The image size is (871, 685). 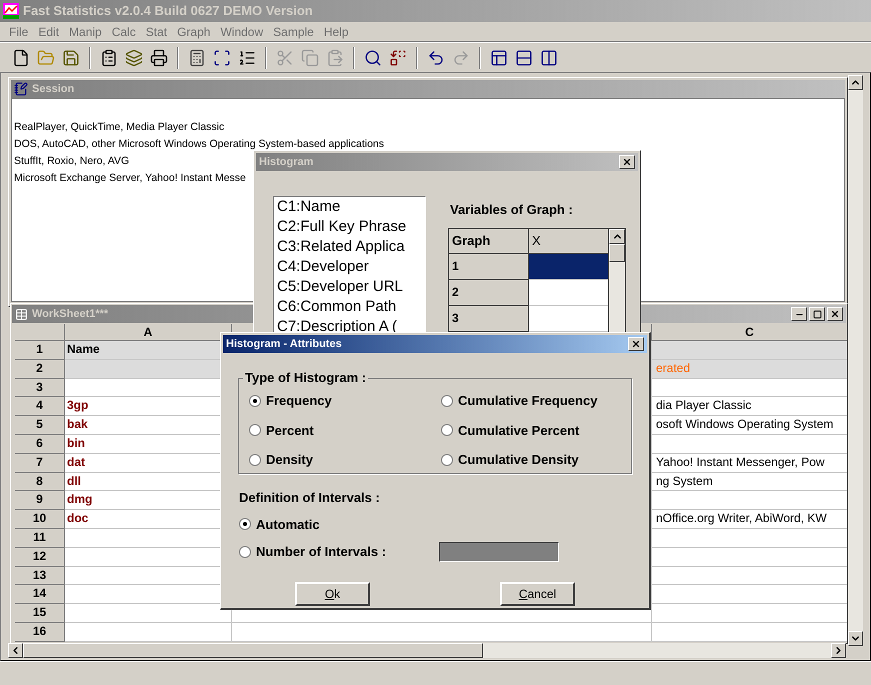 I want to click on radio-label: Density, so click(x=289, y=460).